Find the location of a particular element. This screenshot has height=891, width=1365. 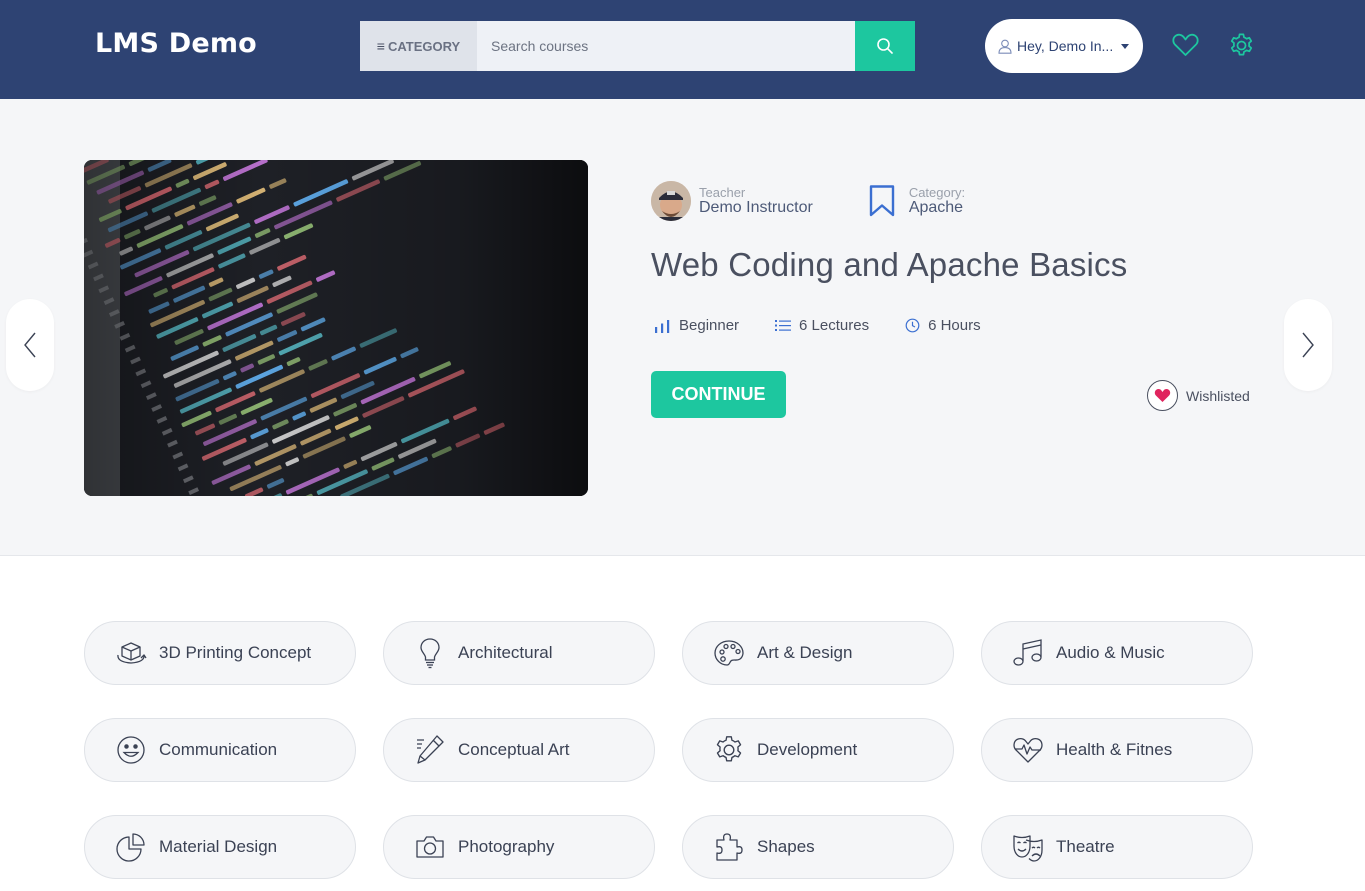

category-label: Communication is located at coordinates (218, 749).